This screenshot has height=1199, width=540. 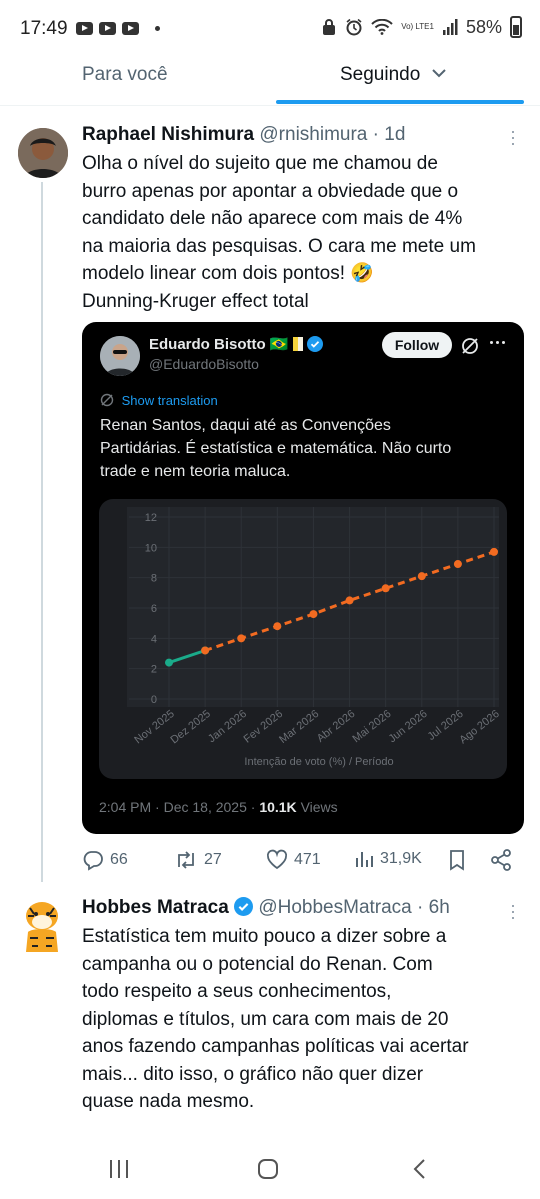 I want to click on quoted-text-line: Renan Santos, daqui até as Convenções, so click(x=245, y=425).